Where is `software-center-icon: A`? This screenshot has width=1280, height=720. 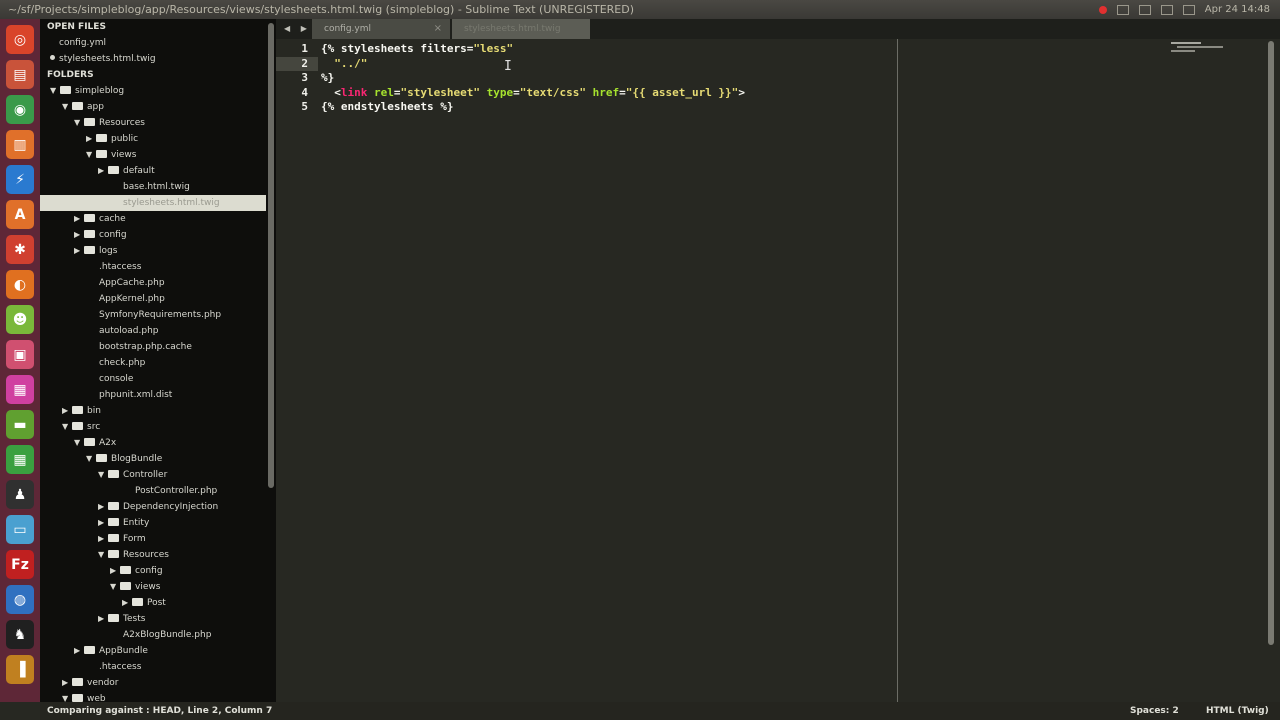 software-center-icon: A is located at coordinates (20, 214).